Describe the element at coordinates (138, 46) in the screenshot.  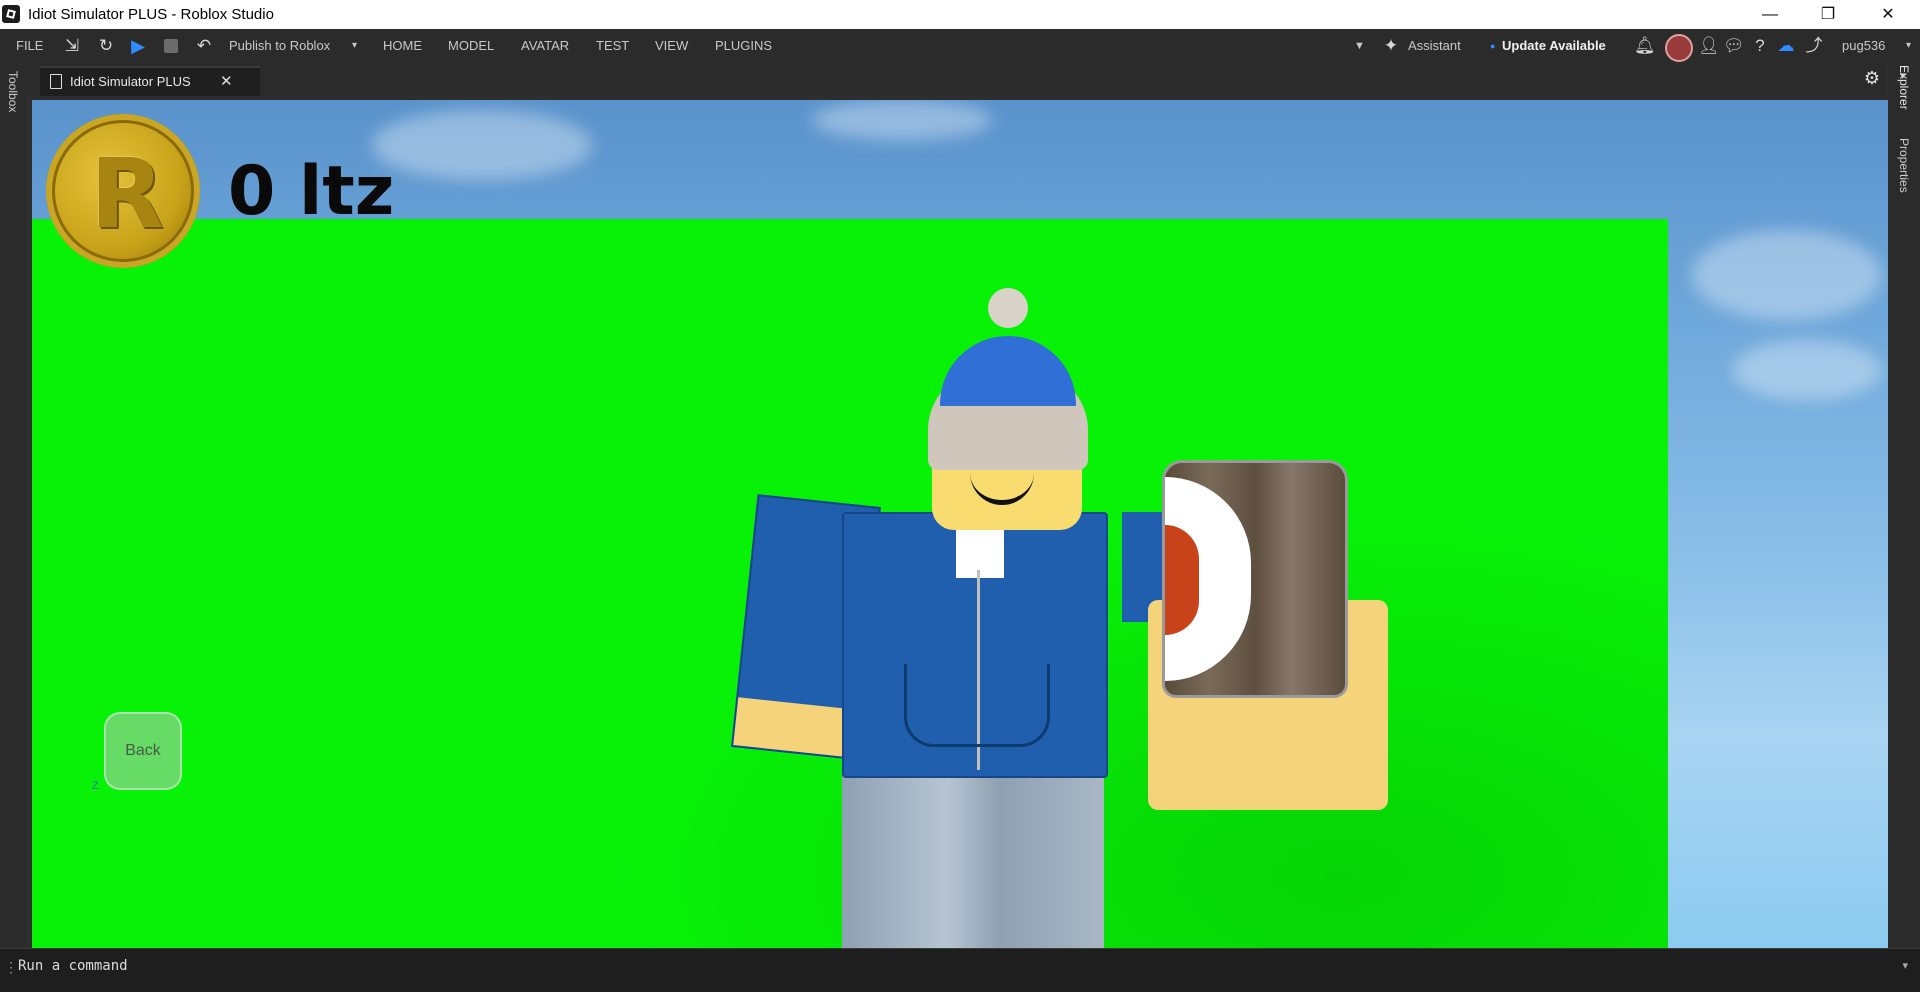
I see `play-icon: ▶` at that location.